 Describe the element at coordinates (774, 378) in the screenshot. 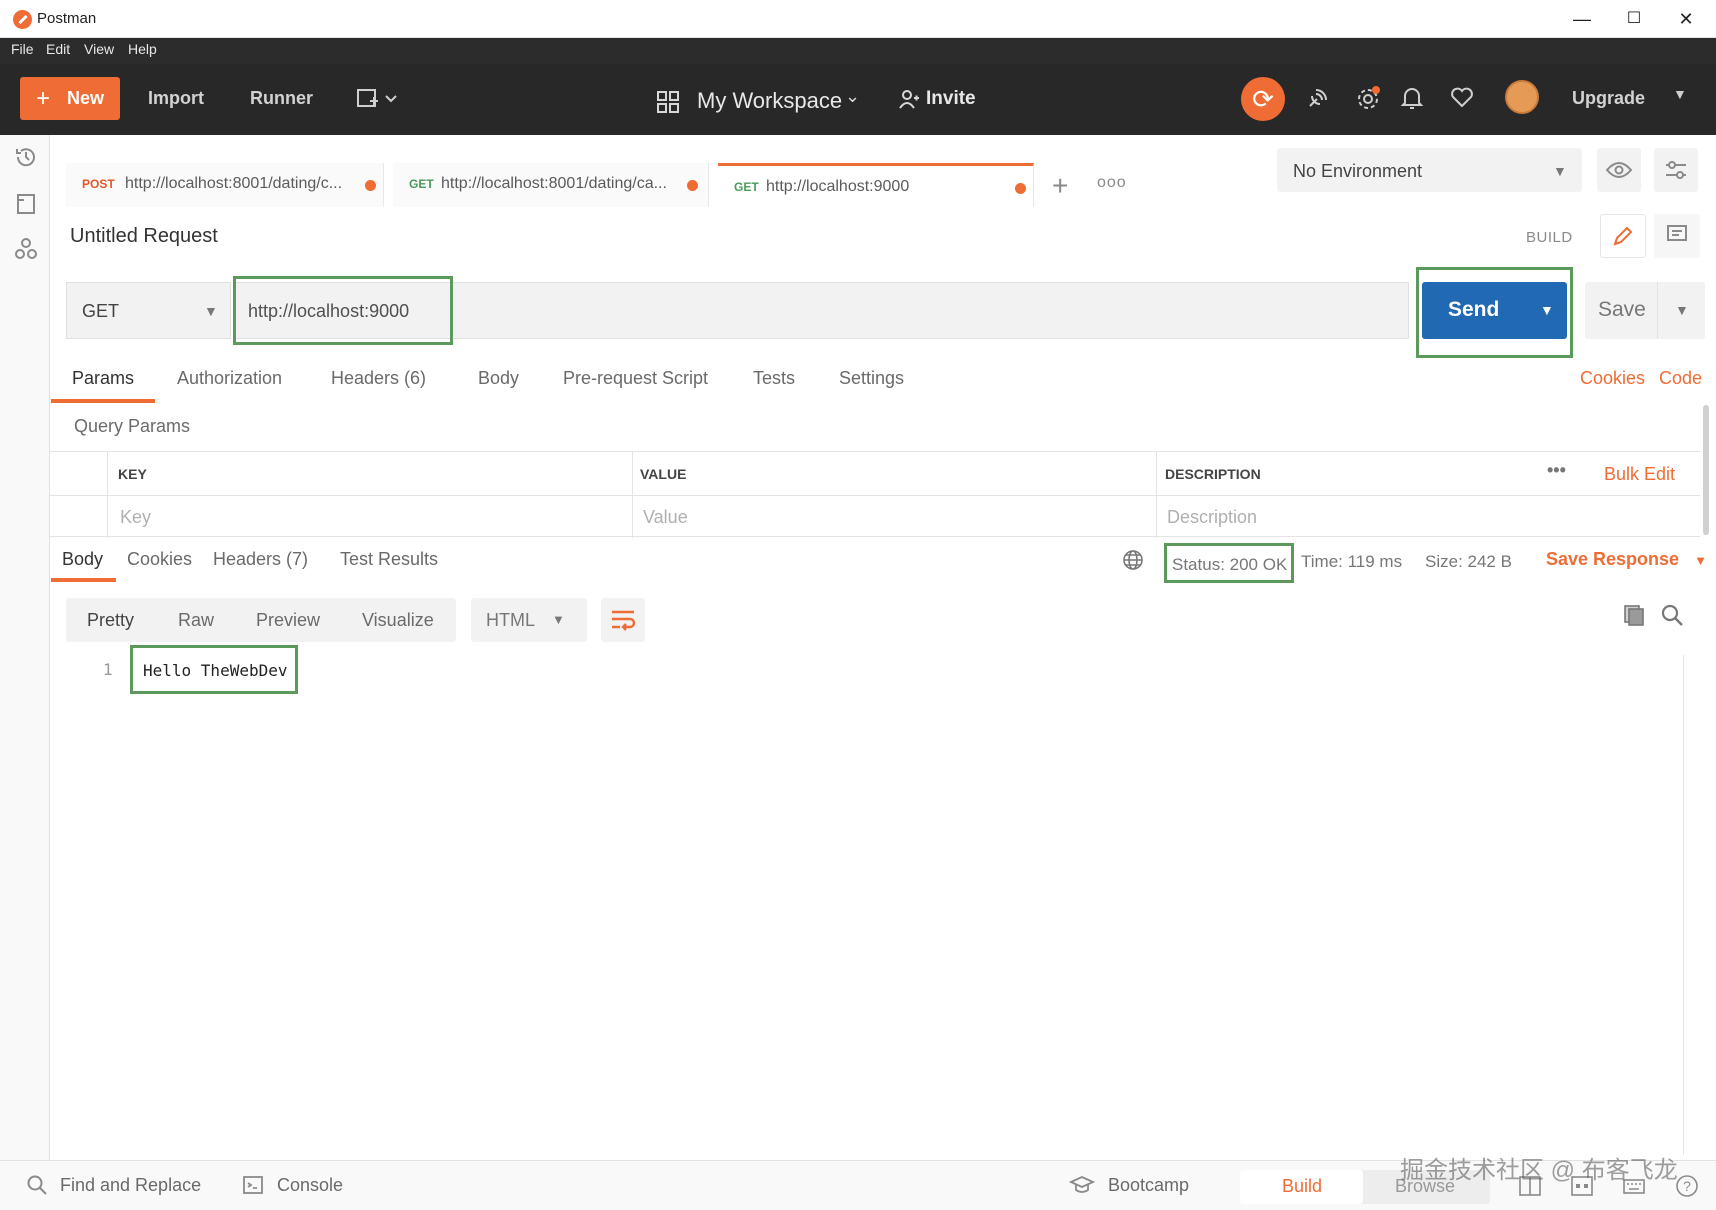

I see `tab-tests: Tests` at that location.